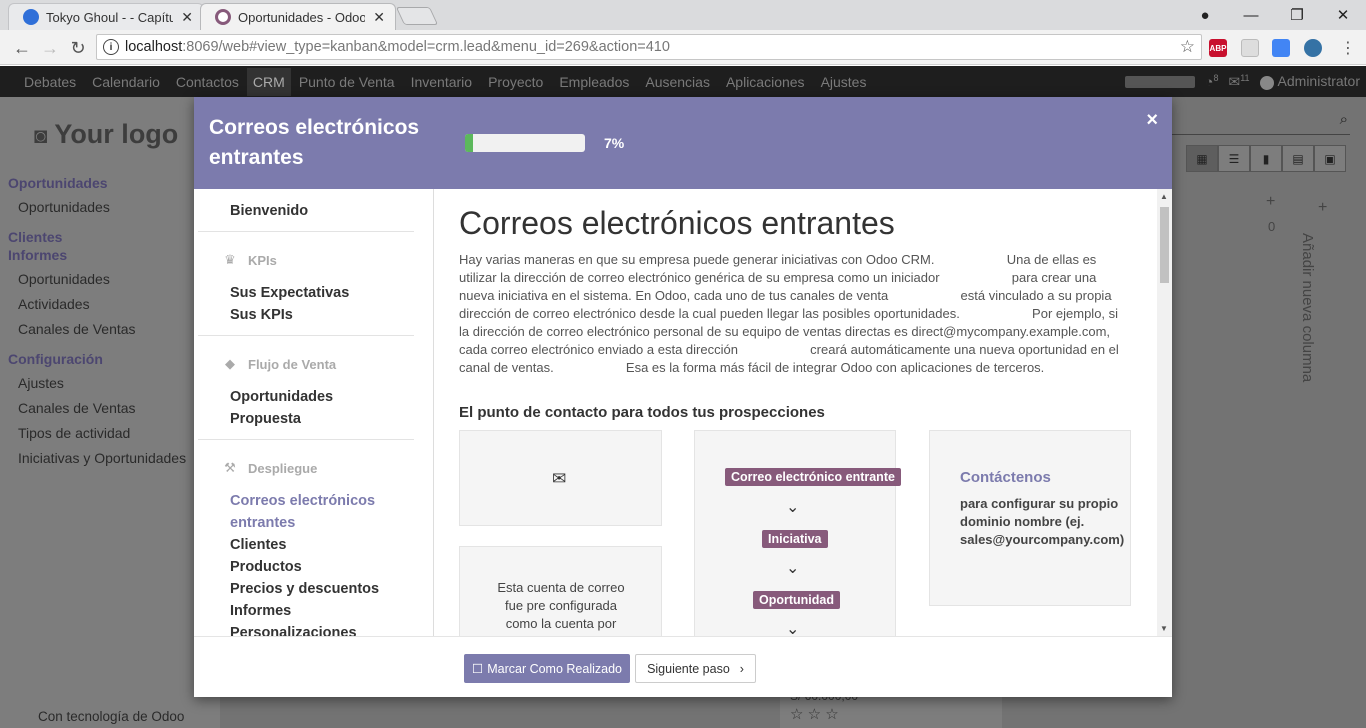 The width and height of the screenshot is (1366, 728). What do you see at coordinates (1260, 122) in the screenshot?
I see `search-input: ⌕` at bounding box center [1260, 122].